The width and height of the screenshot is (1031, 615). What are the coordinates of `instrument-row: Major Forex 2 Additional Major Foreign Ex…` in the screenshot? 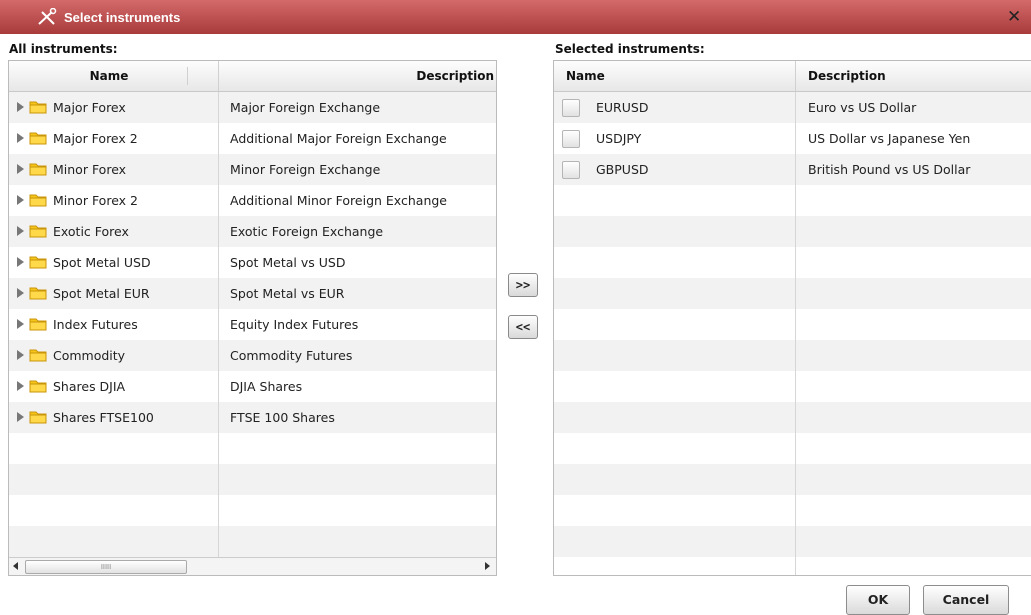 It's located at (252, 138).